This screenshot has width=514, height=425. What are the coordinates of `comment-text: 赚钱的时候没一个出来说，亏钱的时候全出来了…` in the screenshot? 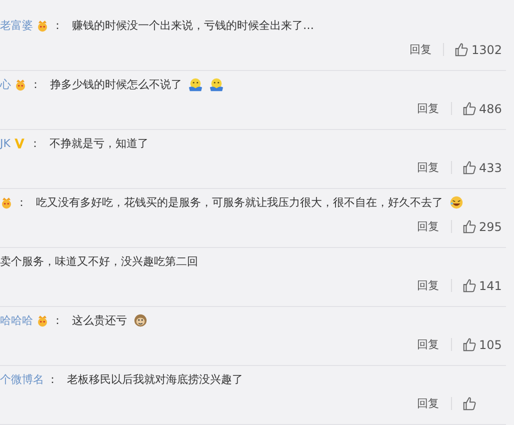 It's located at (193, 25).